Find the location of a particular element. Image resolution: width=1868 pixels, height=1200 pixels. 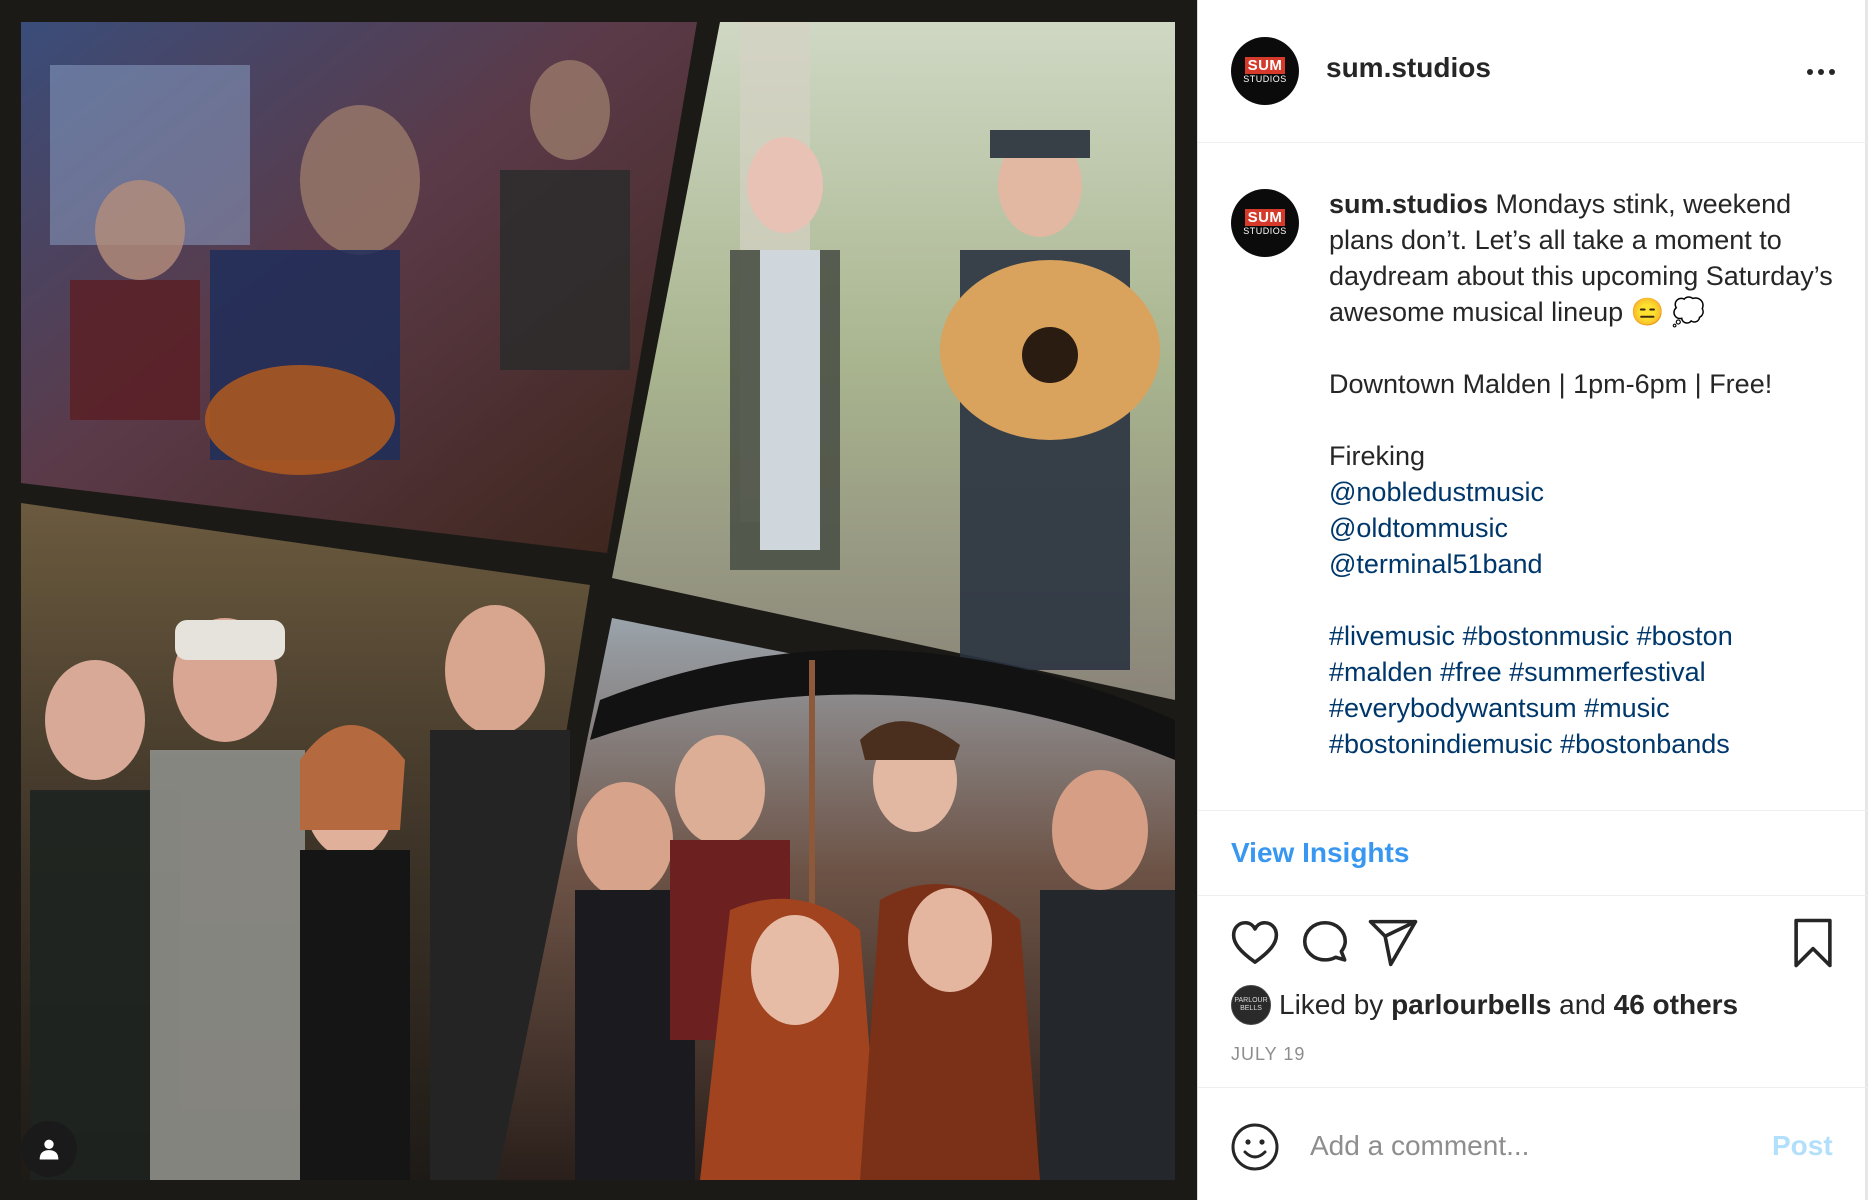

view-insights-link: View Insights is located at coordinates (1320, 853).